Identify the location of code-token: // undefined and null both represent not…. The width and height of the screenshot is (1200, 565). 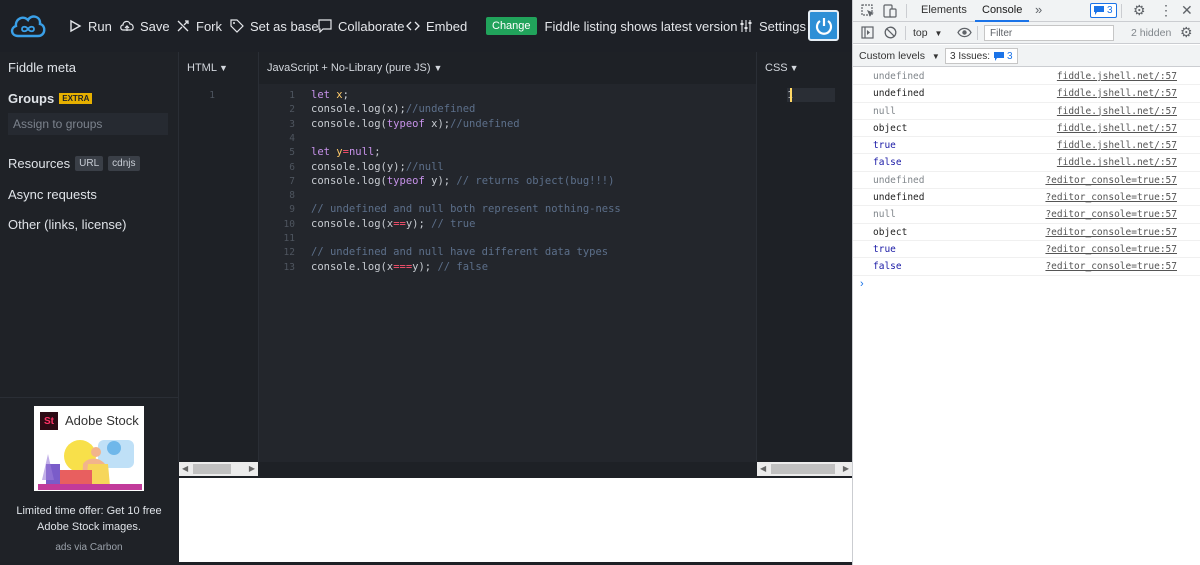
(466, 209).